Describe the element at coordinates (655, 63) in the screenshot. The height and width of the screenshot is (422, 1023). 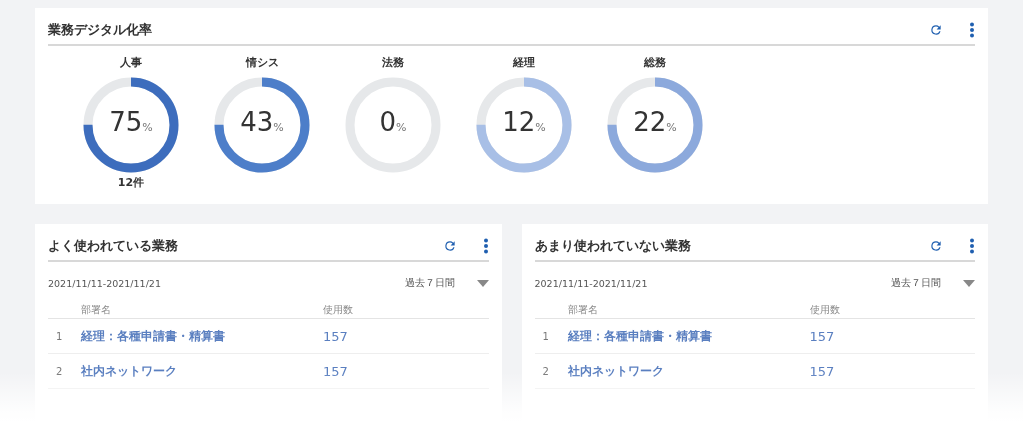
I see `department-name: 総務` at that location.